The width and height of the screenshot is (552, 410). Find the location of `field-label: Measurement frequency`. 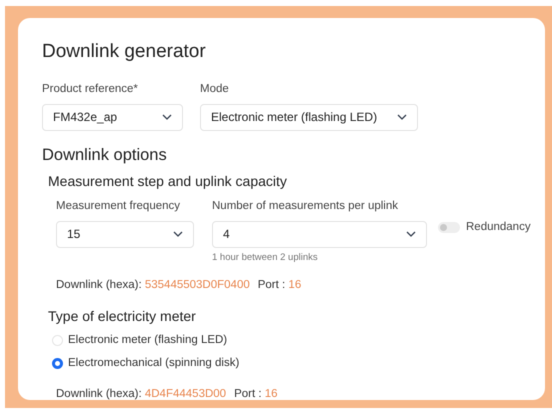

field-label: Measurement frequency is located at coordinates (119, 206).